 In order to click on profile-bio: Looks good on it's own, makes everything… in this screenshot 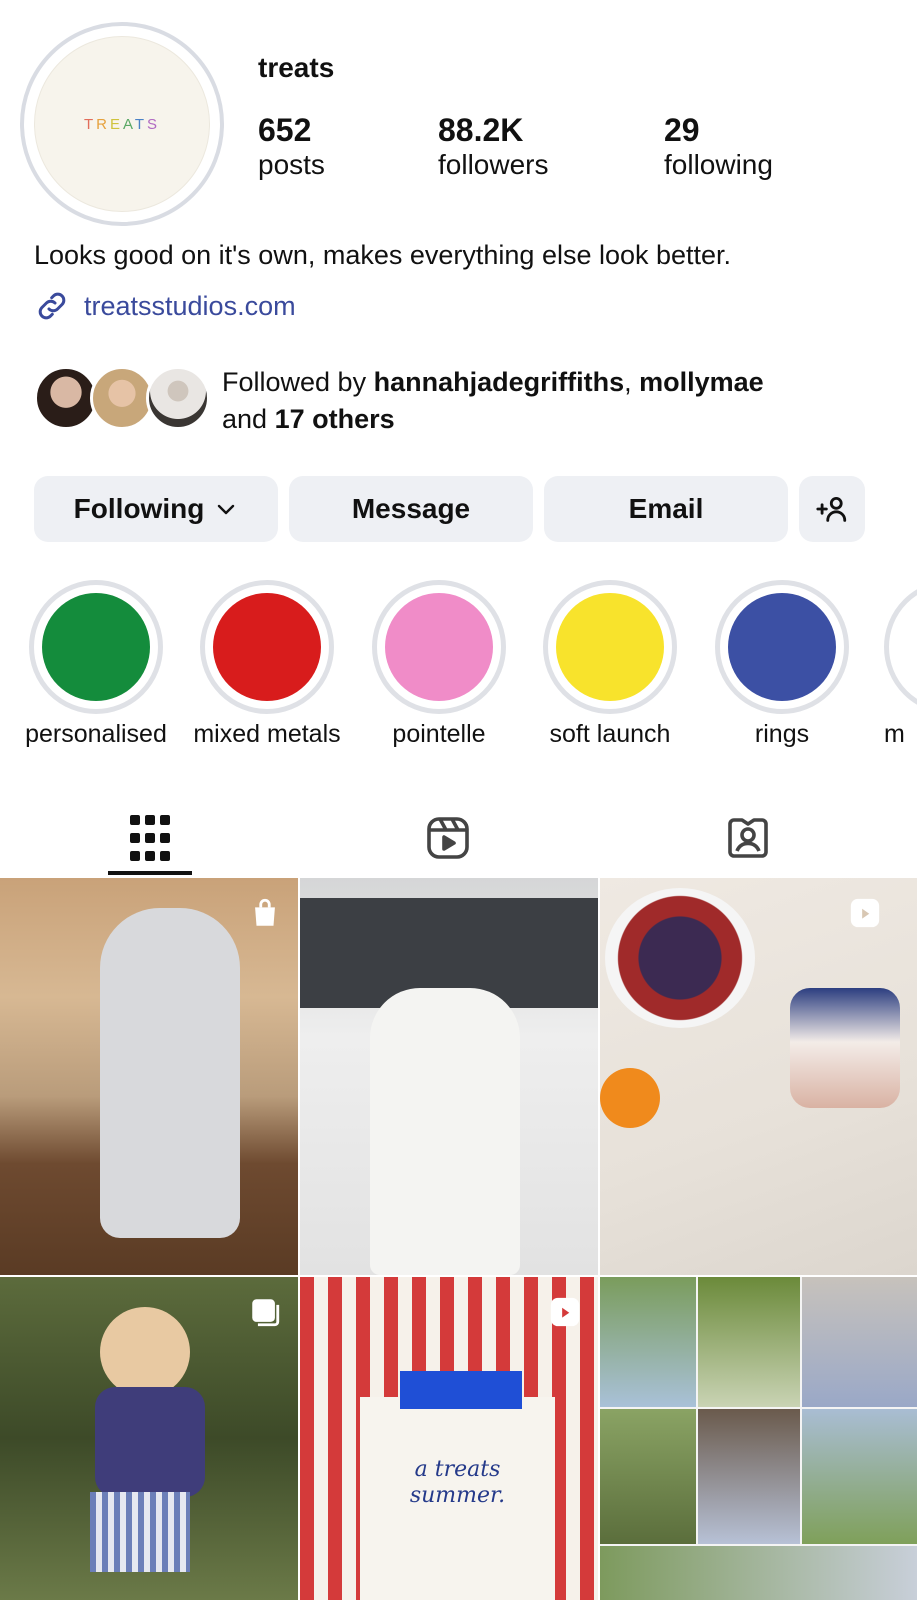, I will do `click(383, 255)`.